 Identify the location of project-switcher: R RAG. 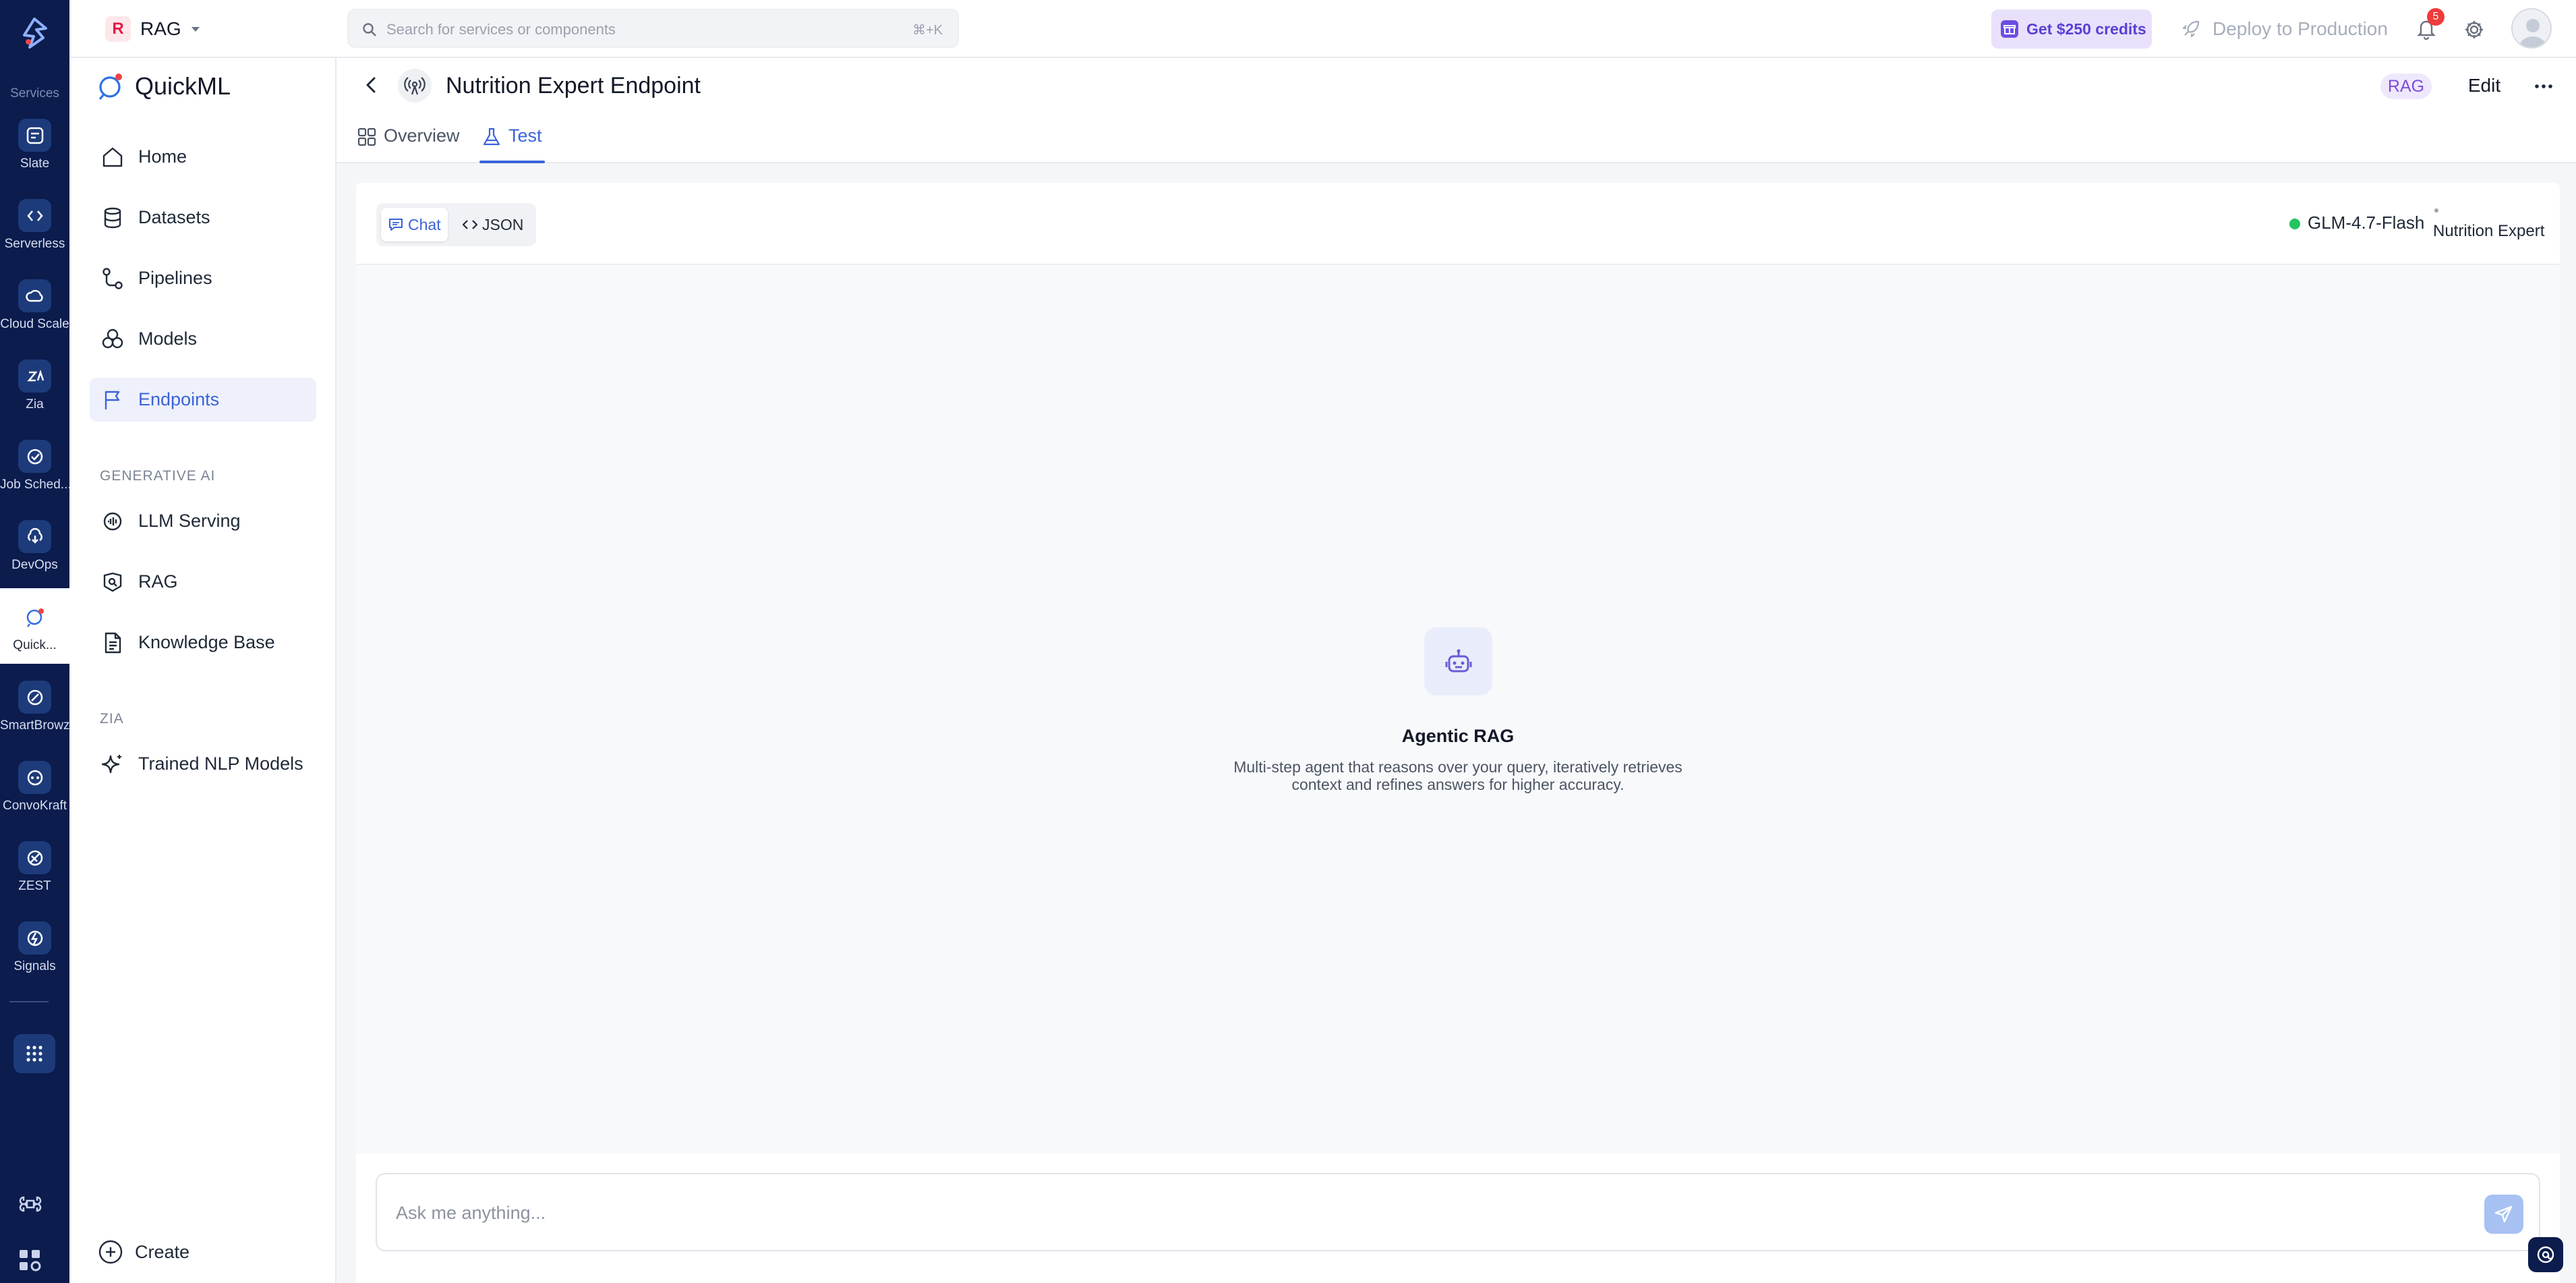
(153, 29).